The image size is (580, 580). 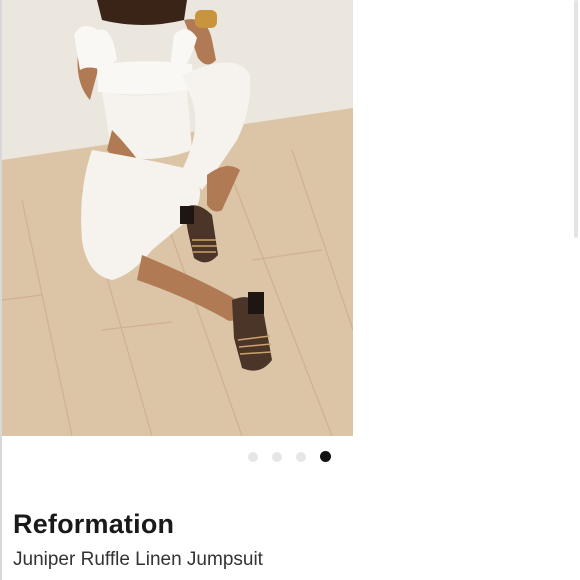 I want to click on scrollbar, so click(x=576, y=119).